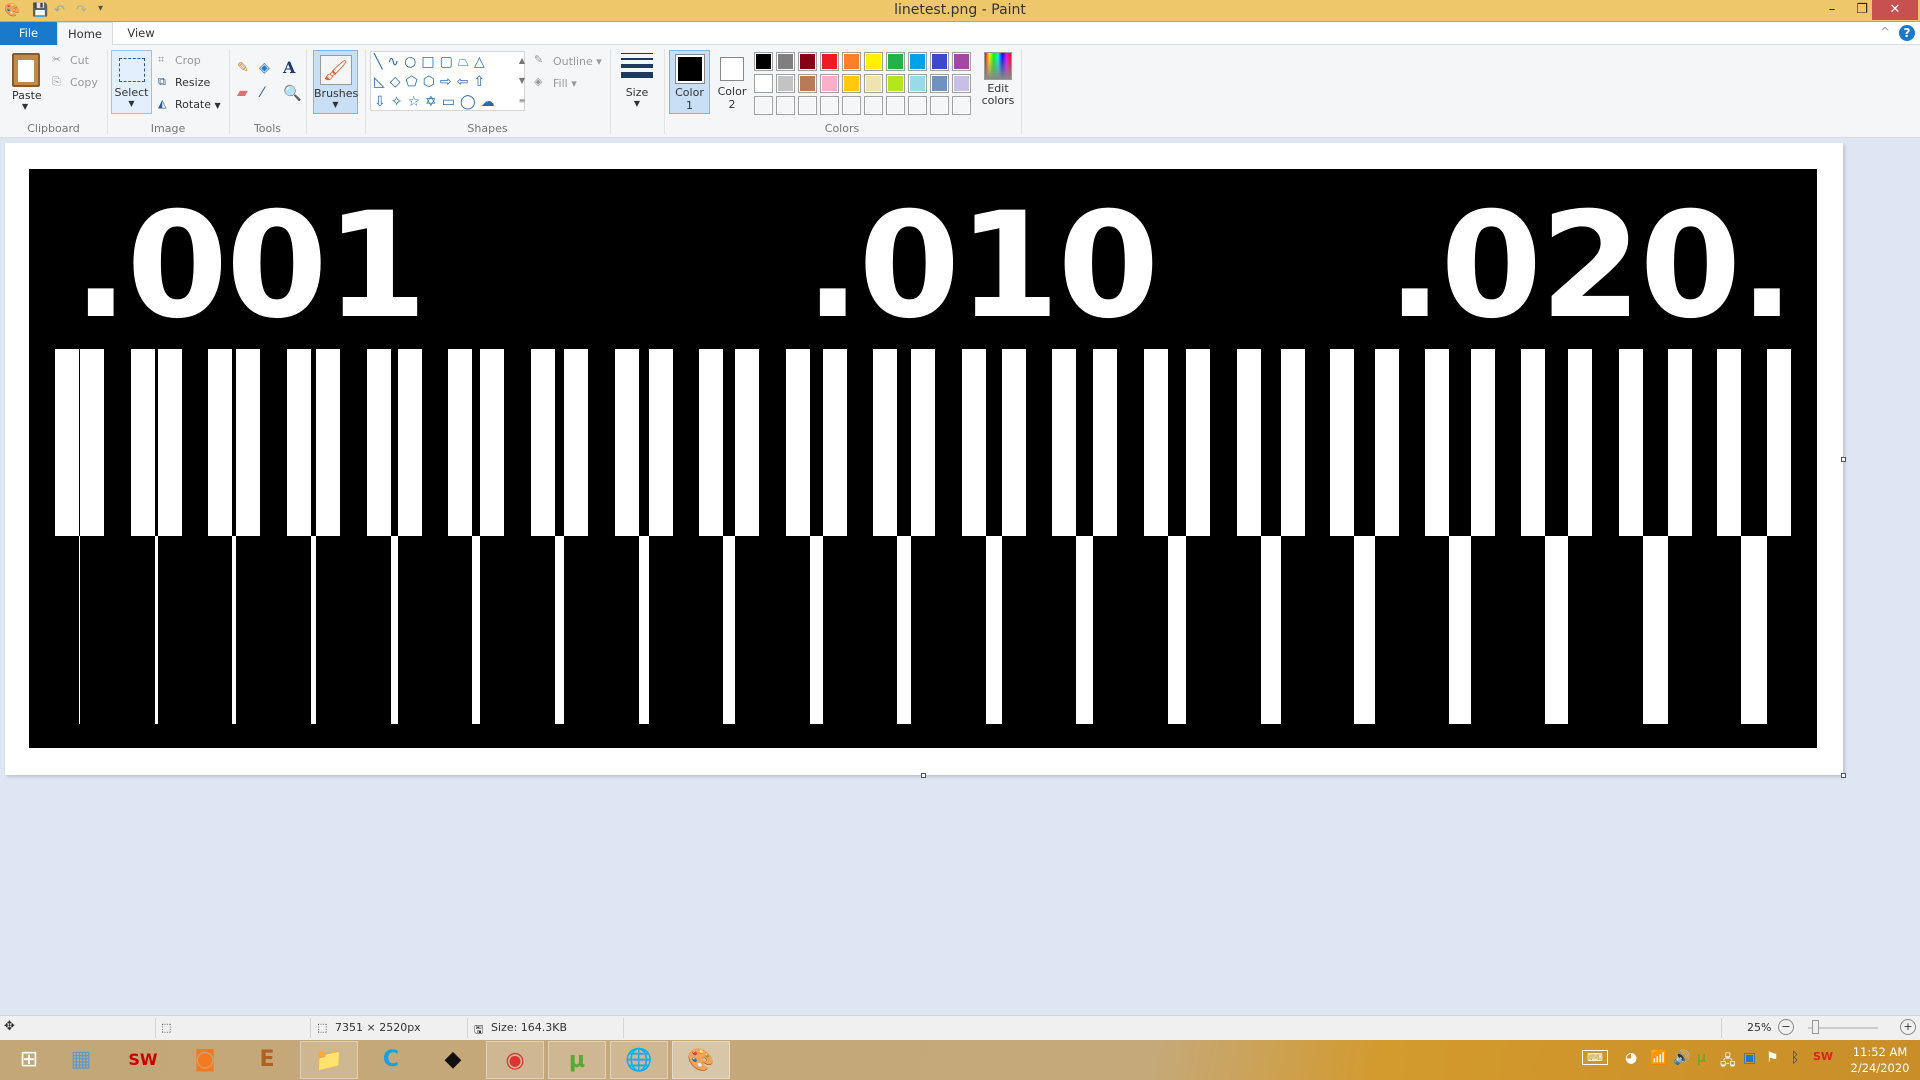  I want to click on bluetooth-icon: ᛒ, so click(1795, 1058).